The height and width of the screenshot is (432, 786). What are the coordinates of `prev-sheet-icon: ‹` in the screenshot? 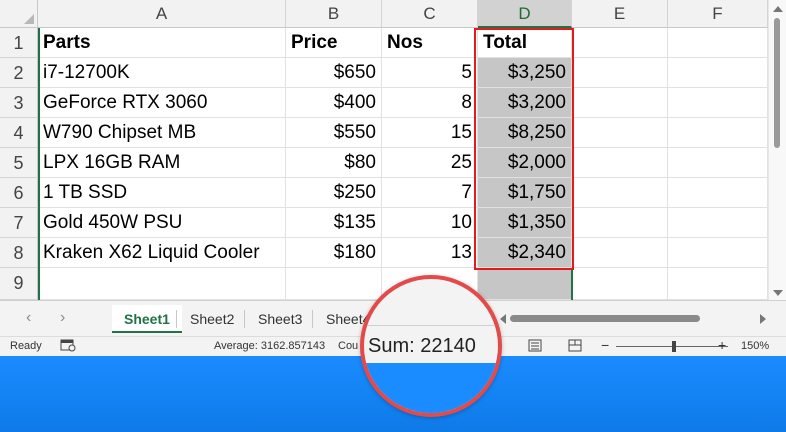 It's located at (28, 318).